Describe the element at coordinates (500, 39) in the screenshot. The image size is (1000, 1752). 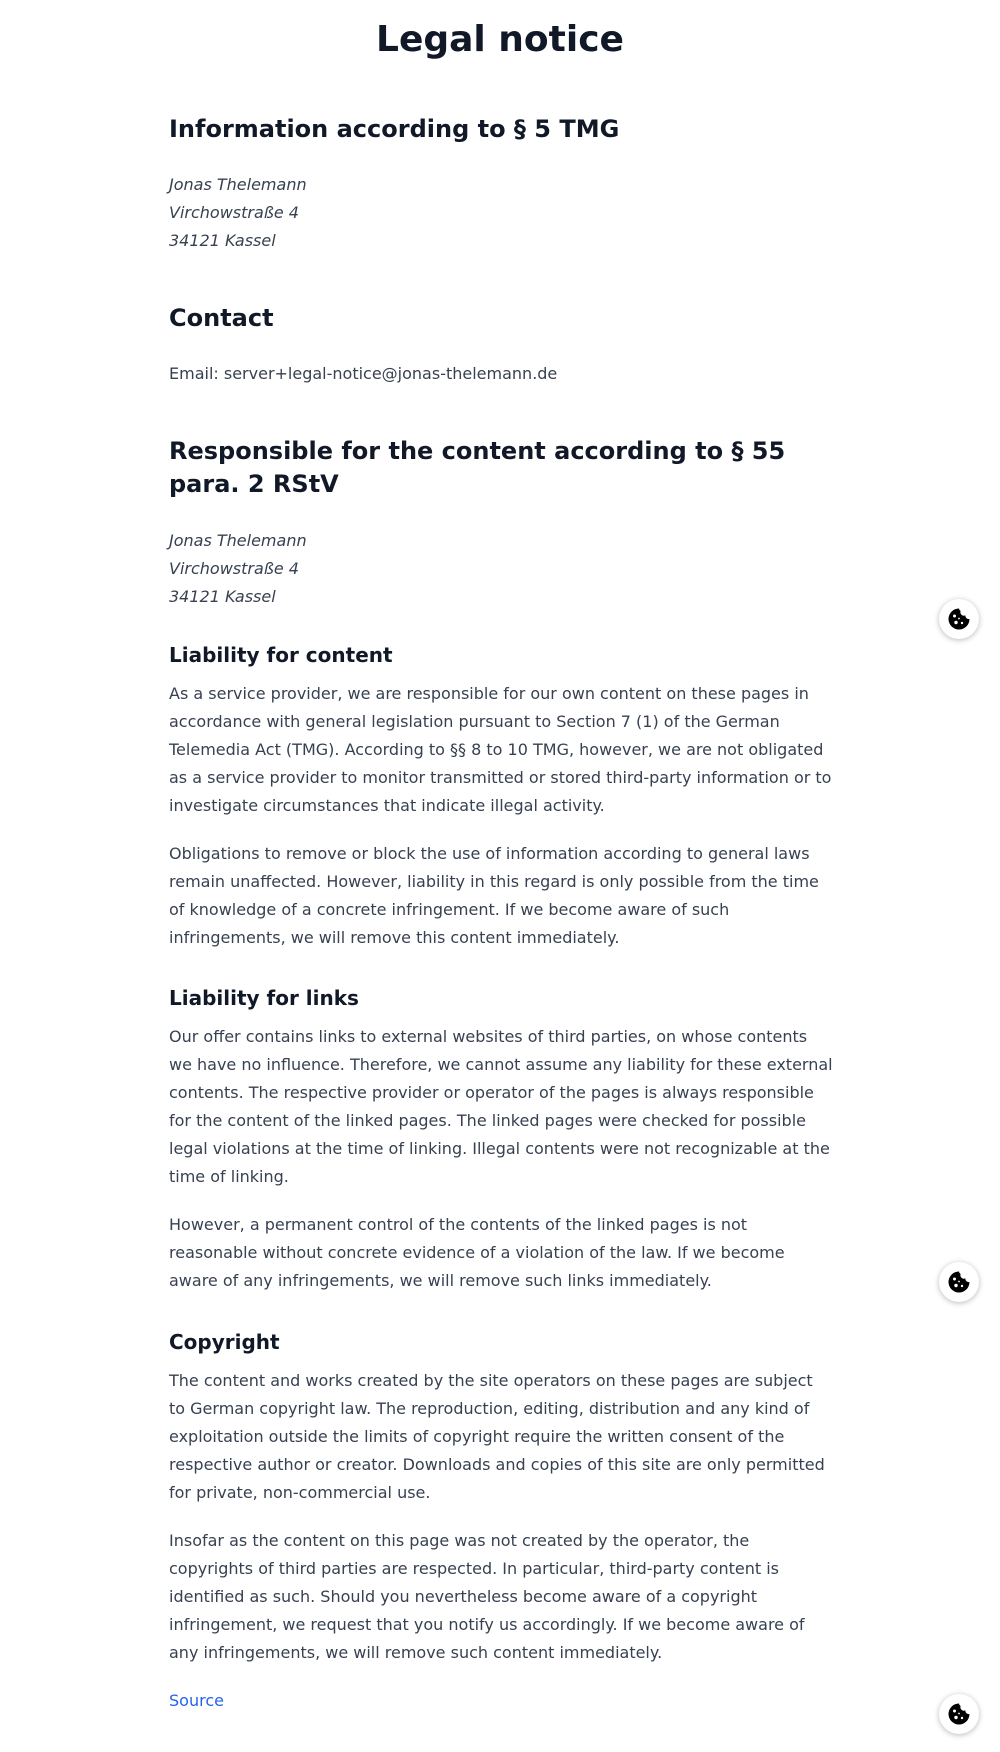
I see `page-title: Legal notice` at that location.